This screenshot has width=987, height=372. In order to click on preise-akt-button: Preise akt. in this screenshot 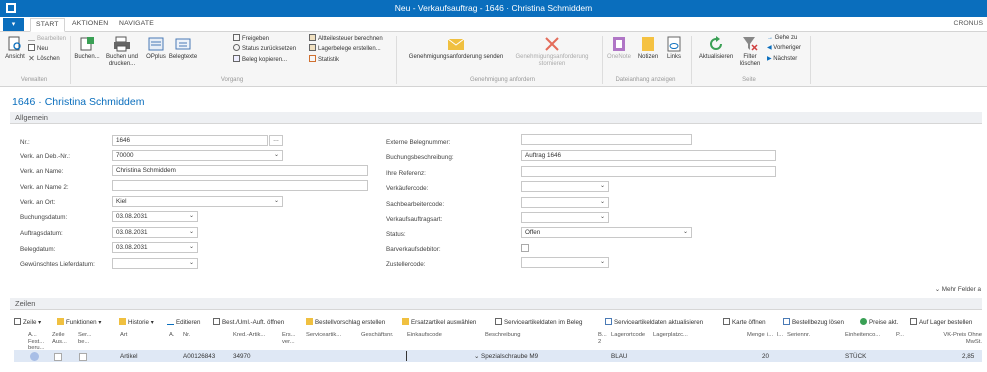, I will do `click(879, 322)`.